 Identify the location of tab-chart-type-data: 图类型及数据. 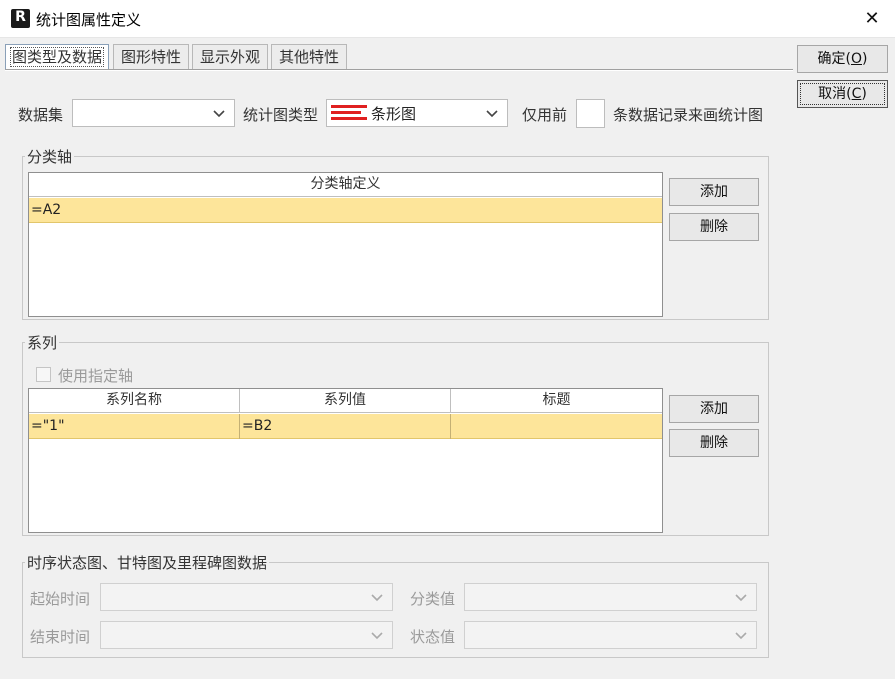
(57, 57).